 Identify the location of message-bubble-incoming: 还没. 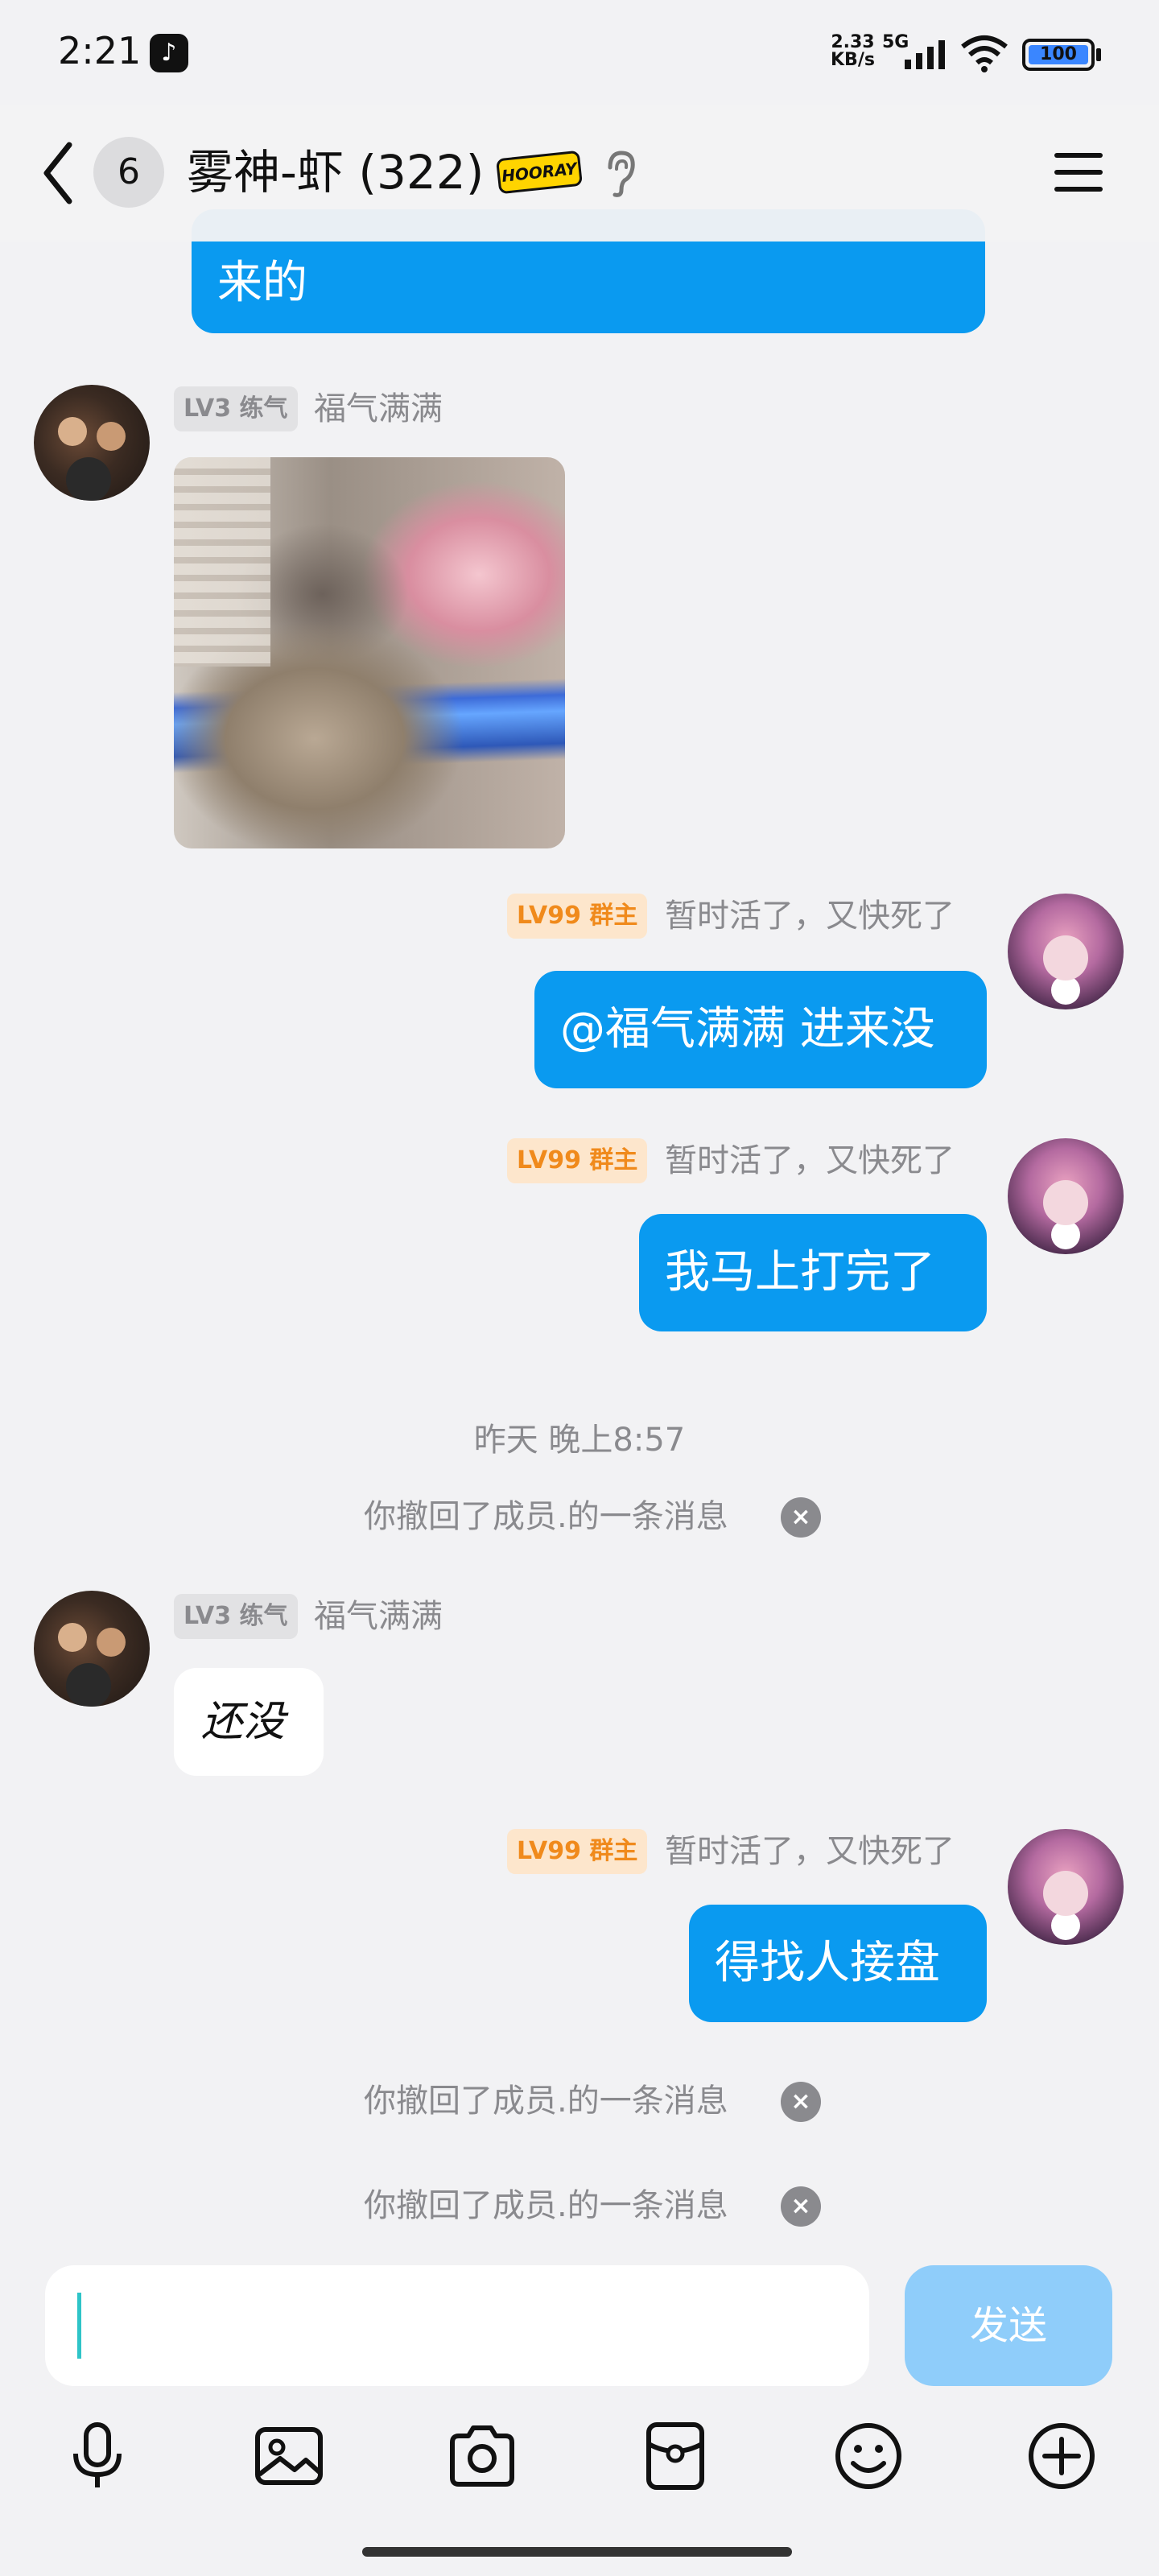
(249, 1722).